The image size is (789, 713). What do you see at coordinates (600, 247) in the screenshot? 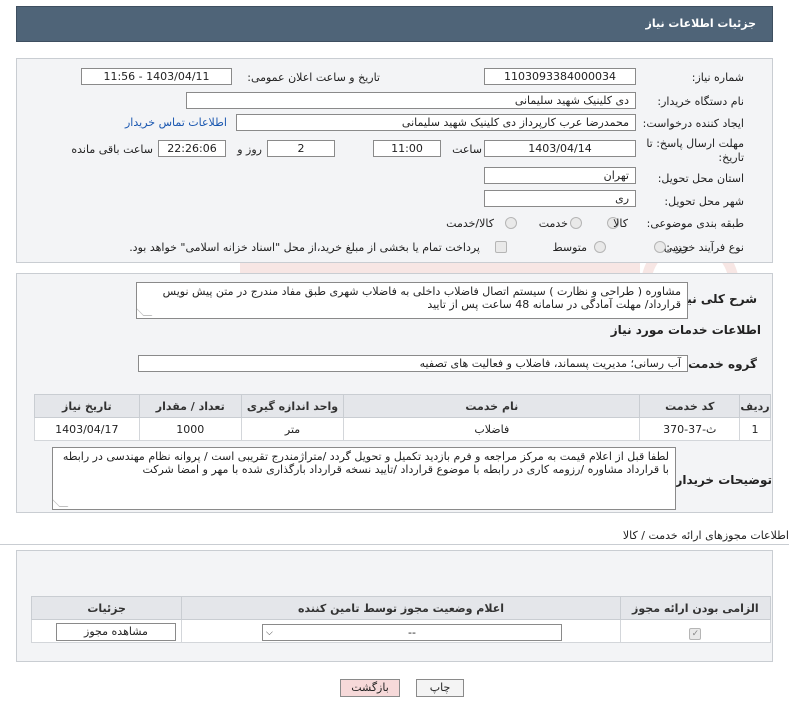
I see `process-medium-radio` at bounding box center [600, 247].